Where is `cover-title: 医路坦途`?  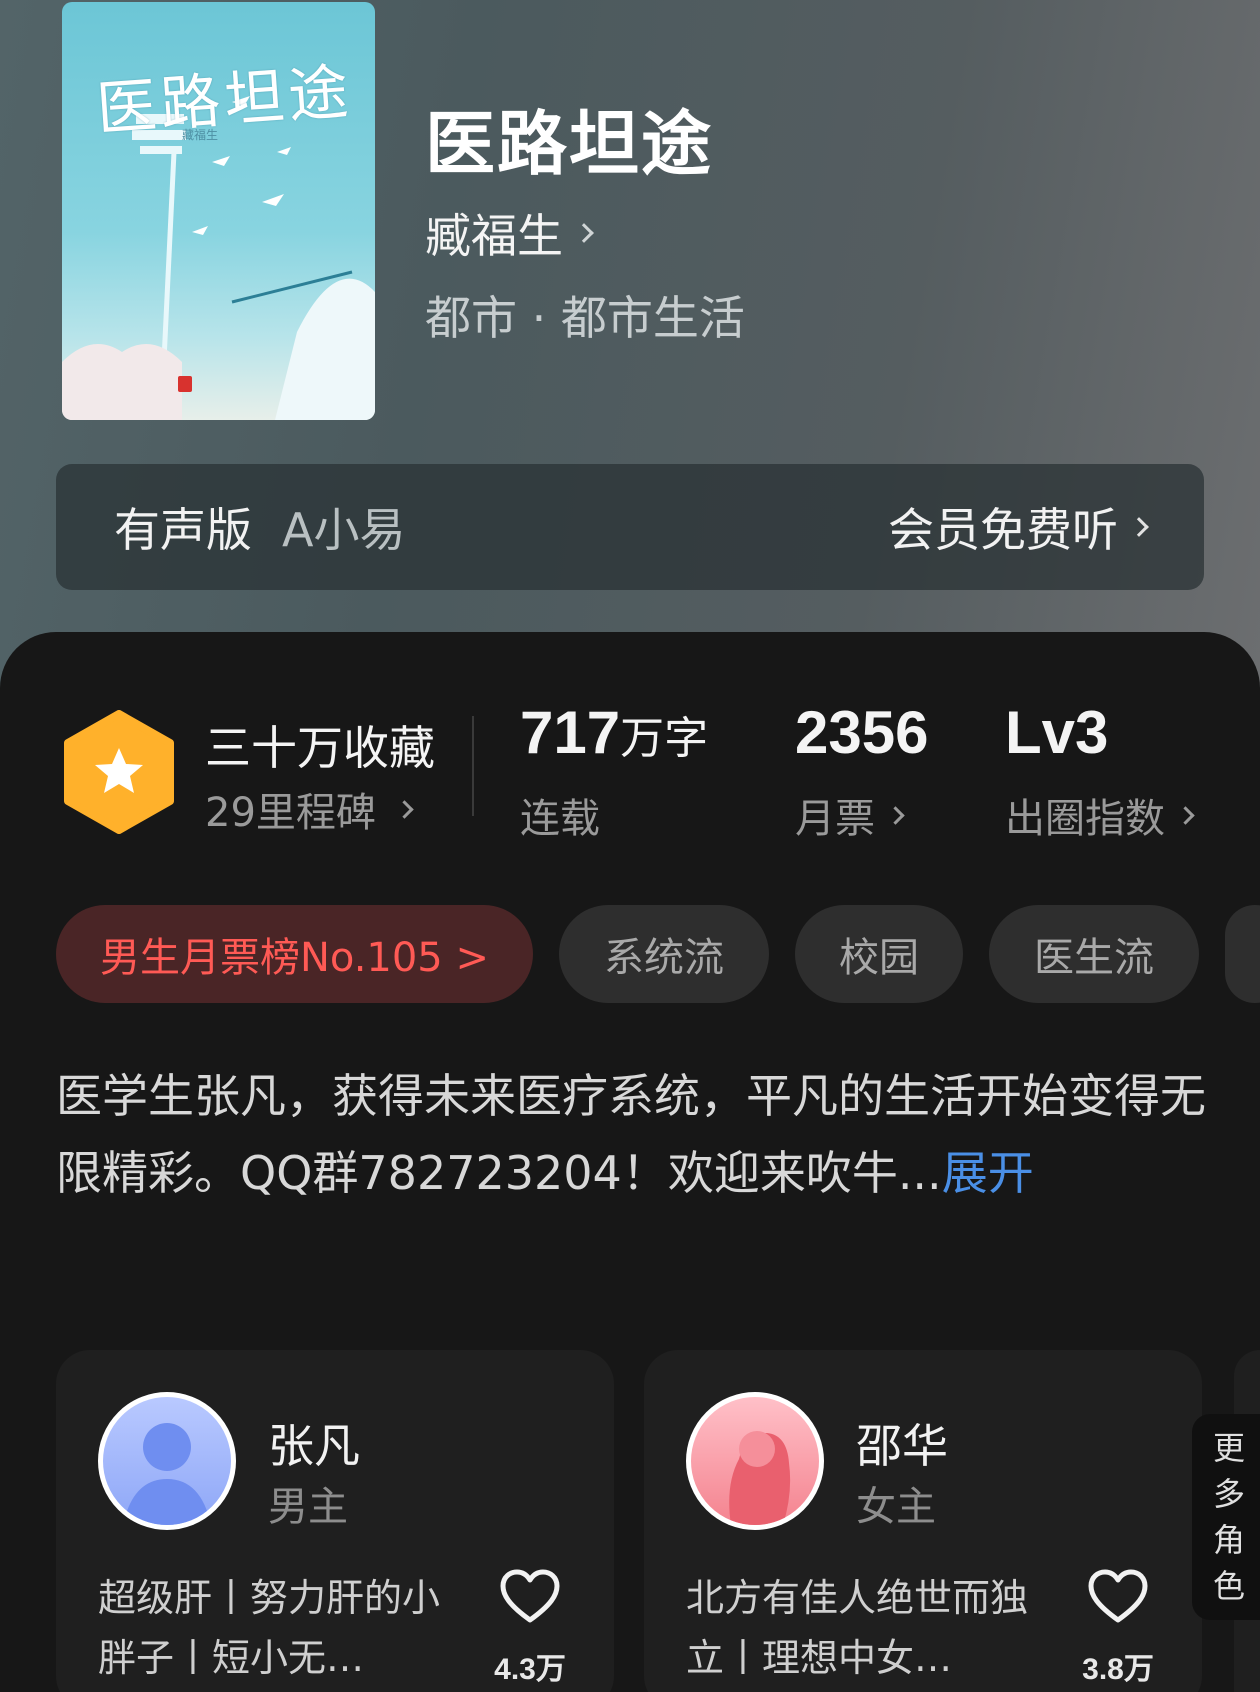
cover-title: 医路坦途 is located at coordinates (224, 101).